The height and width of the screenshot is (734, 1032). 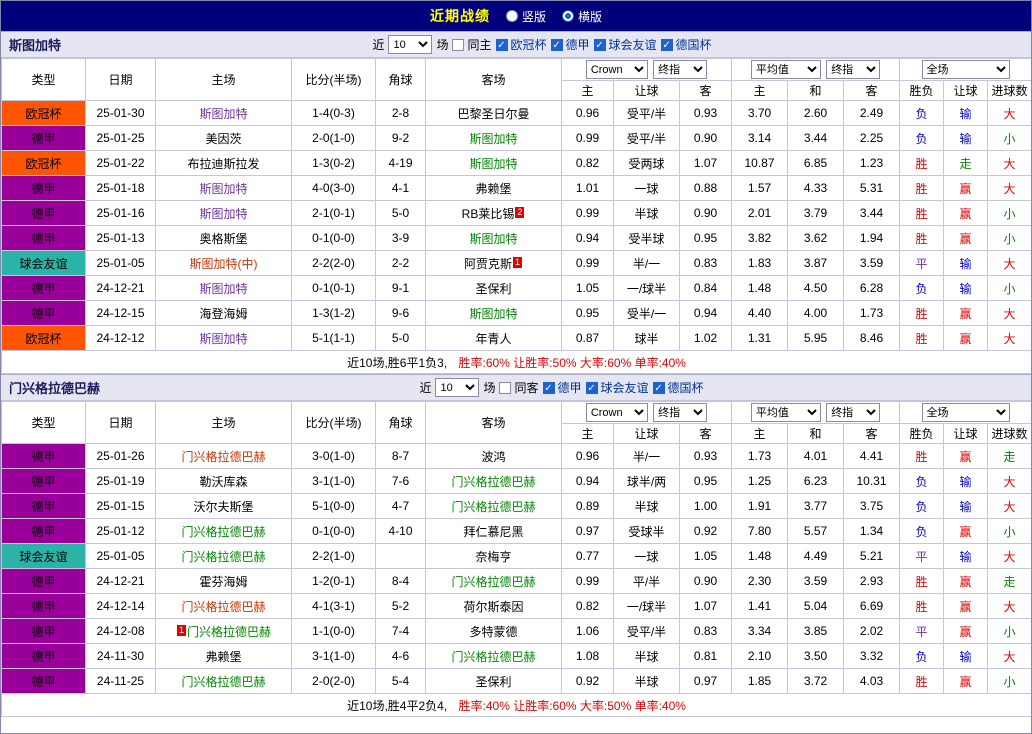 I want to click on match-date: 25-01-16, so click(x=120, y=213).